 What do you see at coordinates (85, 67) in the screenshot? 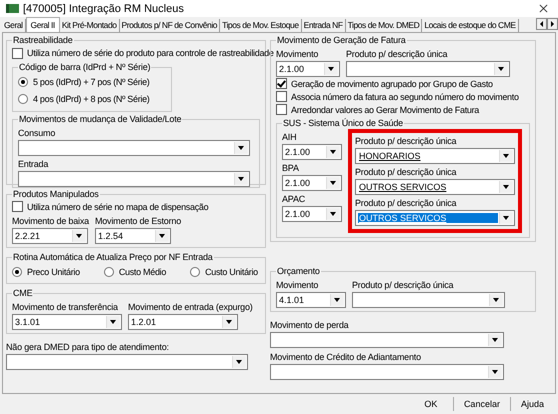
I see `group-title: Código de barra (IdPrd + Nº Série)` at bounding box center [85, 67].